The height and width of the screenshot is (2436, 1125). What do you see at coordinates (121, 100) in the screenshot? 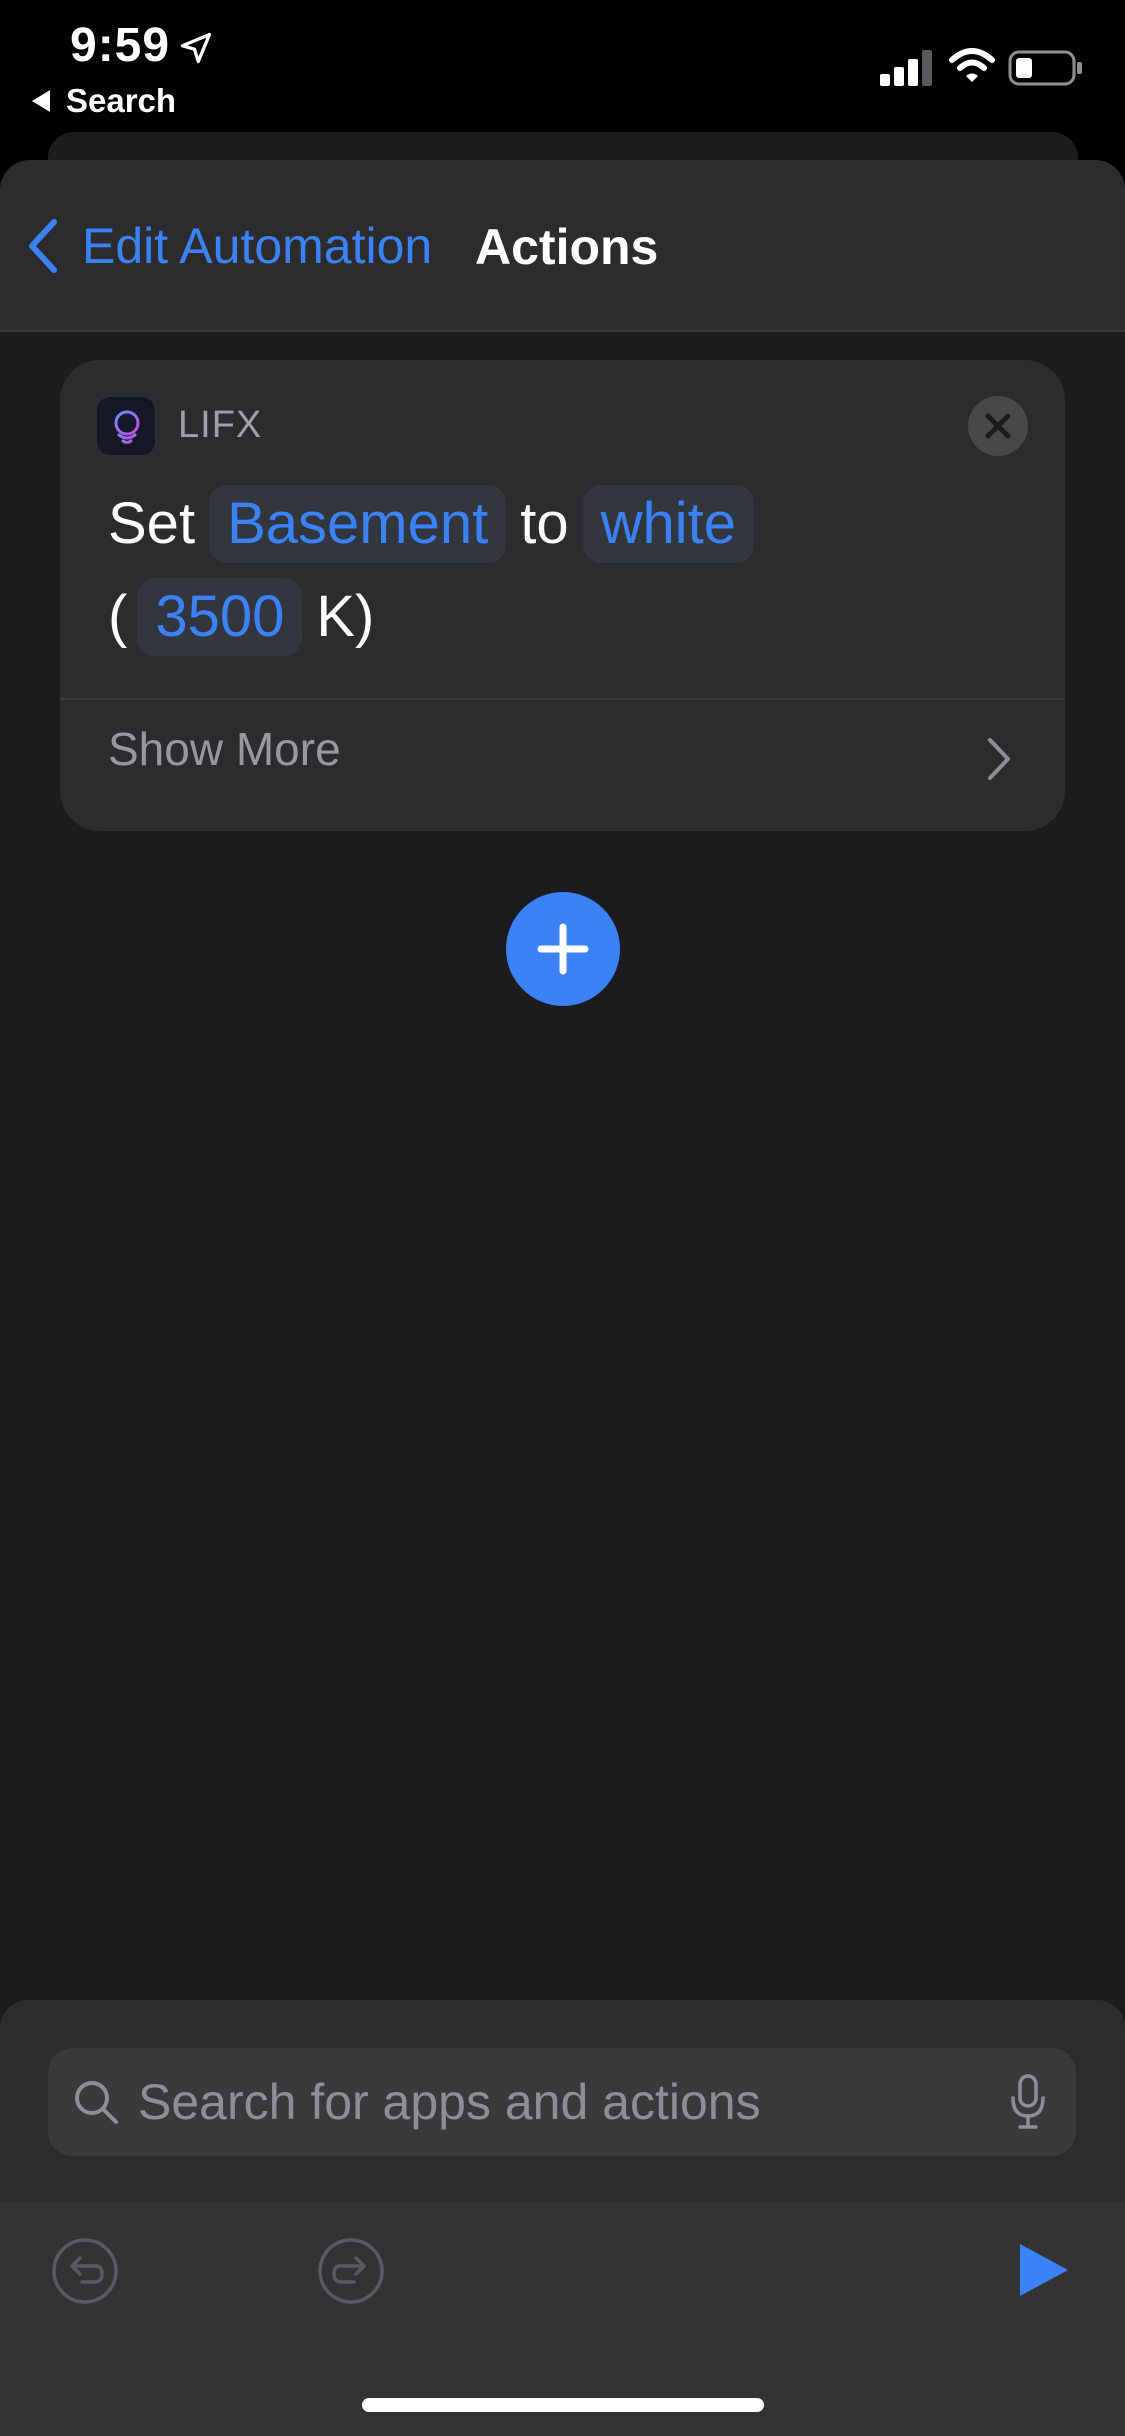
I see `back-app-label: Search` at bounding box center [121, 100].